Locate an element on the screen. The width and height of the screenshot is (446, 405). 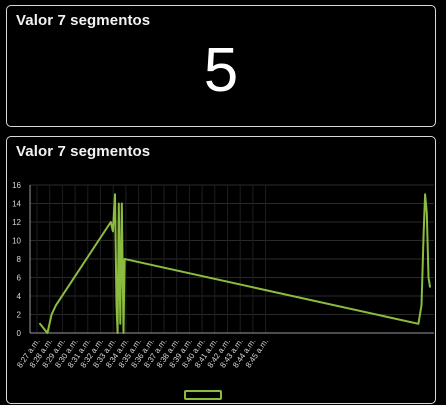
y-tick-label: 4 is located at coordinates (19, 296).